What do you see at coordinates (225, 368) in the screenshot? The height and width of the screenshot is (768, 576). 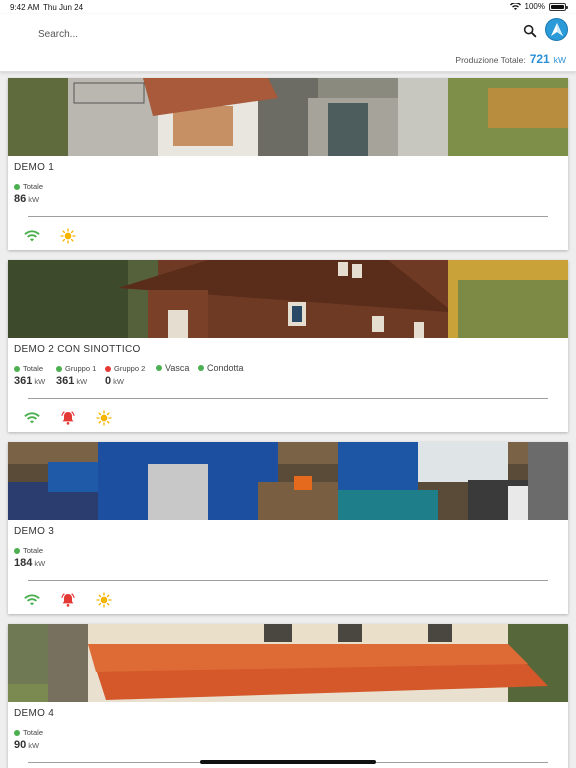 I see `flag-label: Condotta` at bounding box center [225, 368].